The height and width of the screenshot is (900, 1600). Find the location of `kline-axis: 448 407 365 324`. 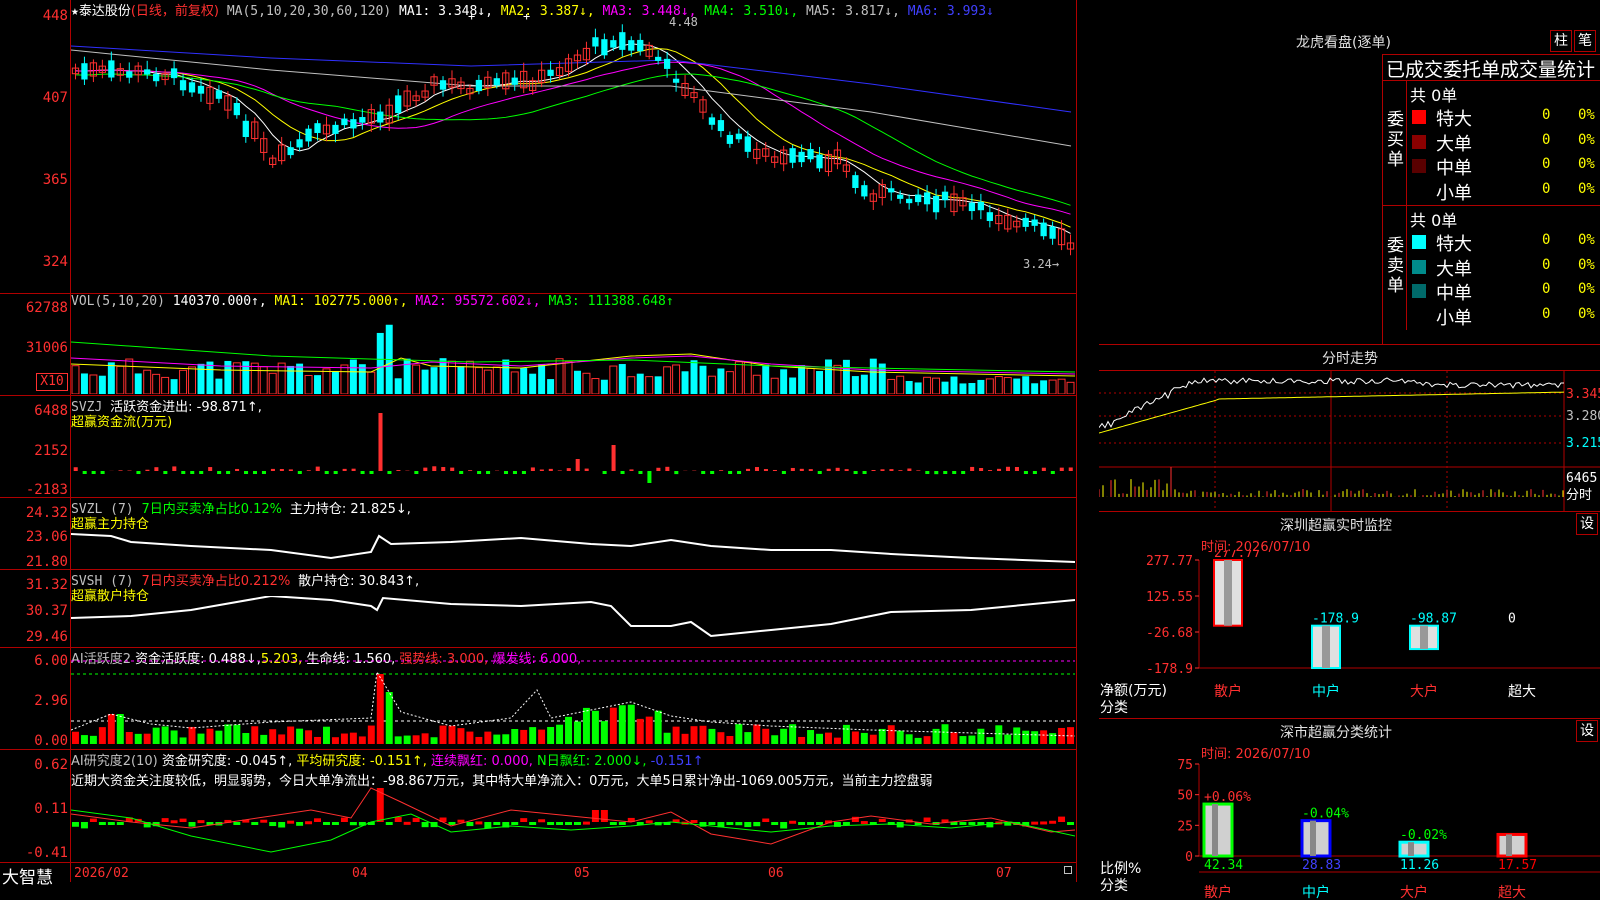

kline-axis: 448 407 365 324 is located at coordinates (34, 146).